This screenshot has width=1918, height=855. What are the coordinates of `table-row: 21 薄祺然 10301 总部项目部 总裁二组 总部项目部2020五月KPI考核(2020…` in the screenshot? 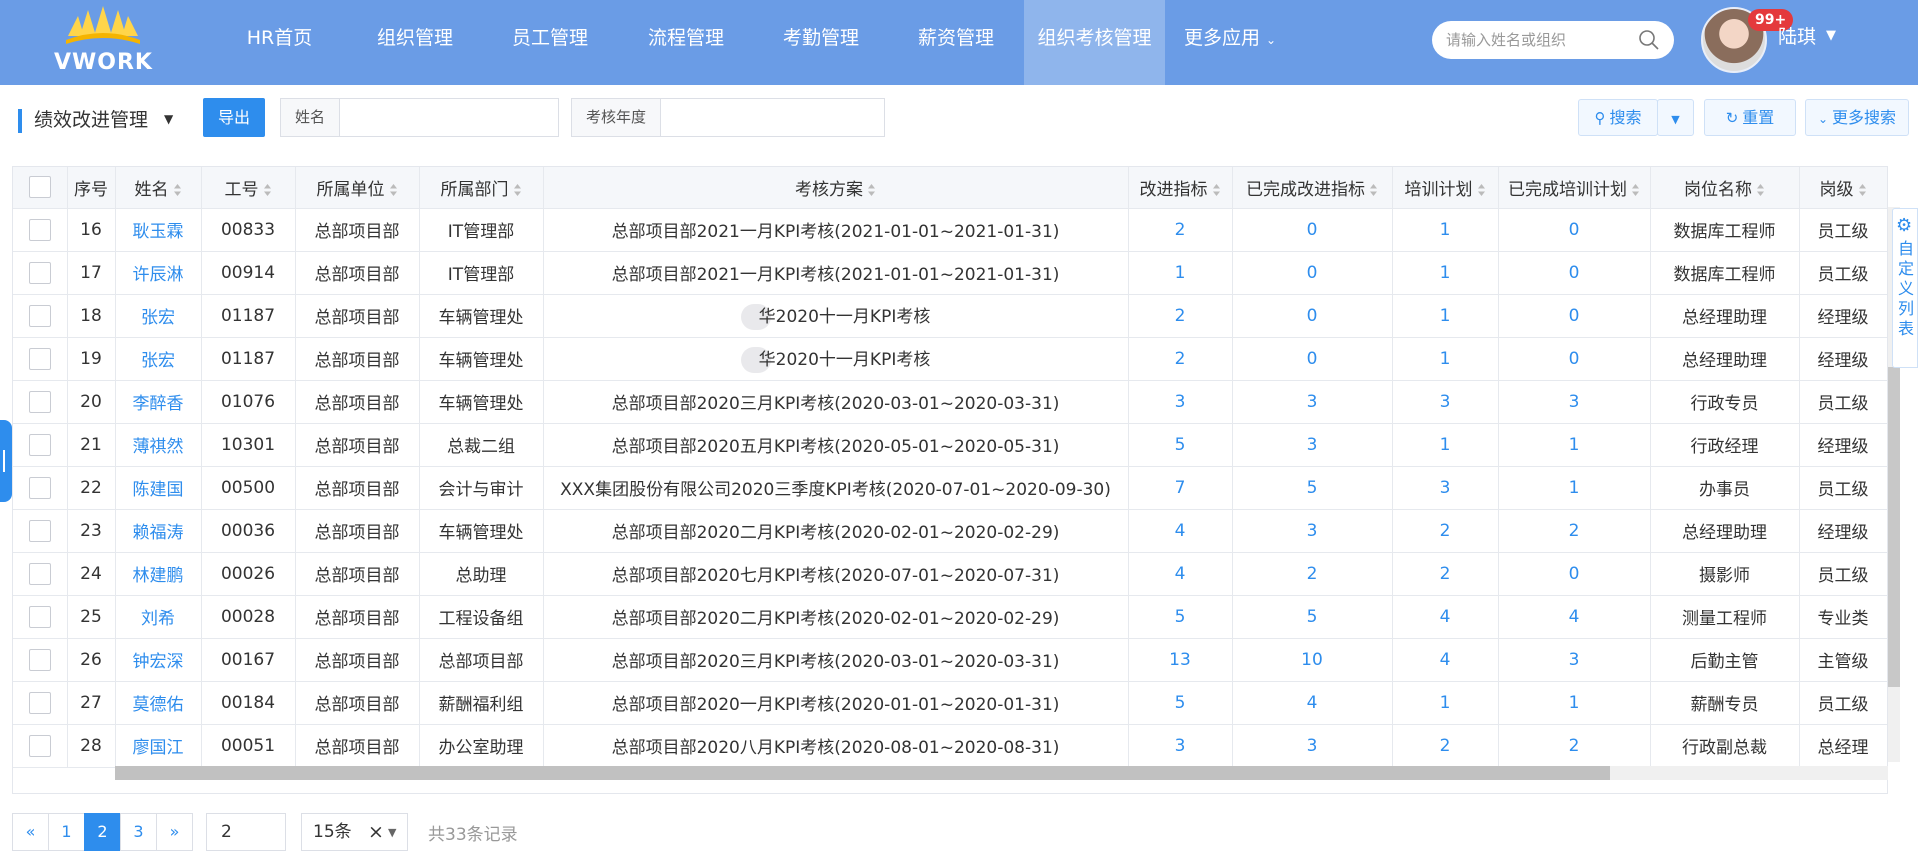 It's located at (950, 445).